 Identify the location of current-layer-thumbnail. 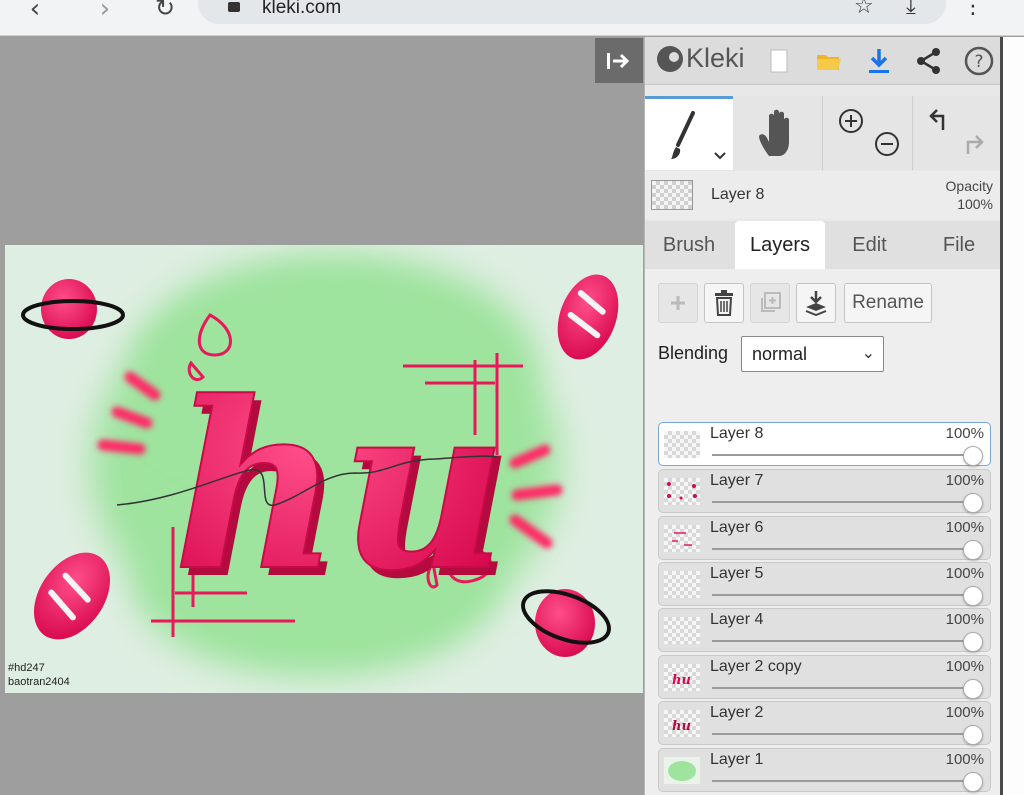
(672, 195).